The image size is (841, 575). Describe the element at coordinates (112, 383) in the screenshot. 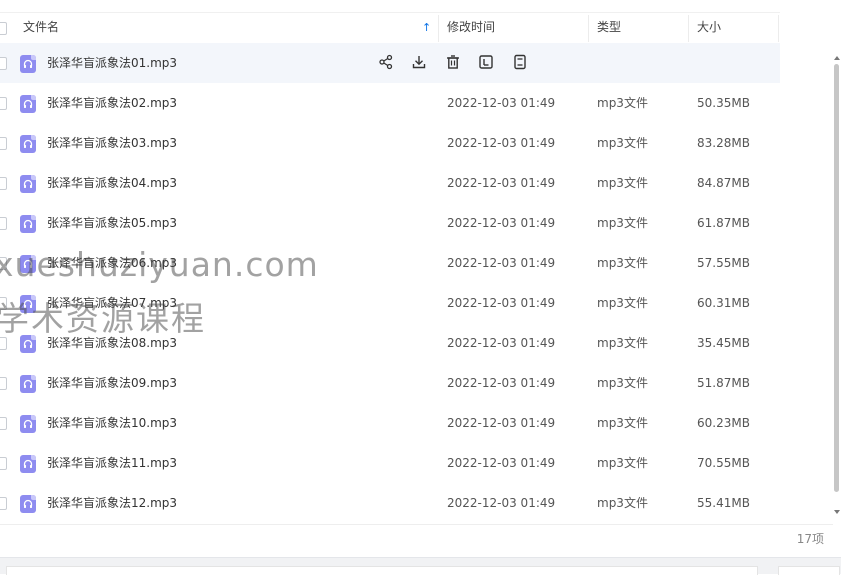

I see `file-name: 张泽华盲派象法09.mp3` at that location.